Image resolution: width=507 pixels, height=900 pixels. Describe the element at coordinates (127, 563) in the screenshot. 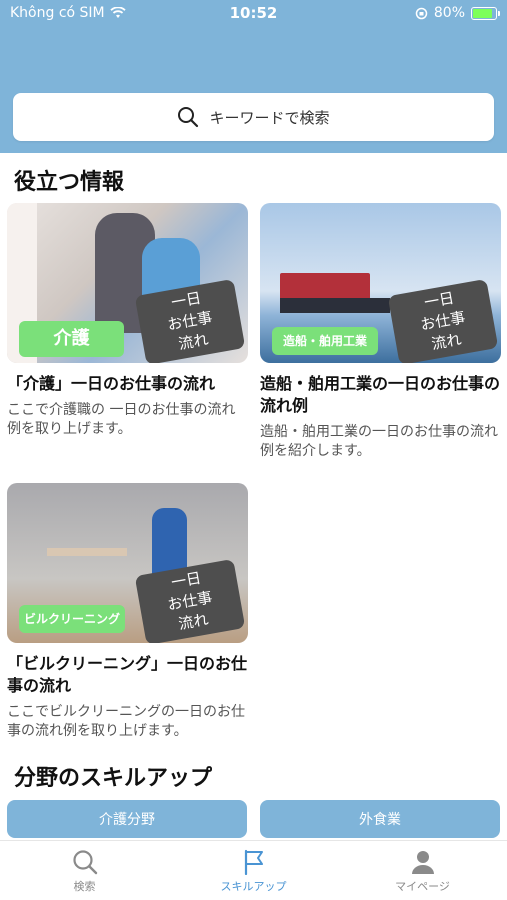

I see `card-image: ビルクリーニング 一日 お仕事 流れ` at that location.